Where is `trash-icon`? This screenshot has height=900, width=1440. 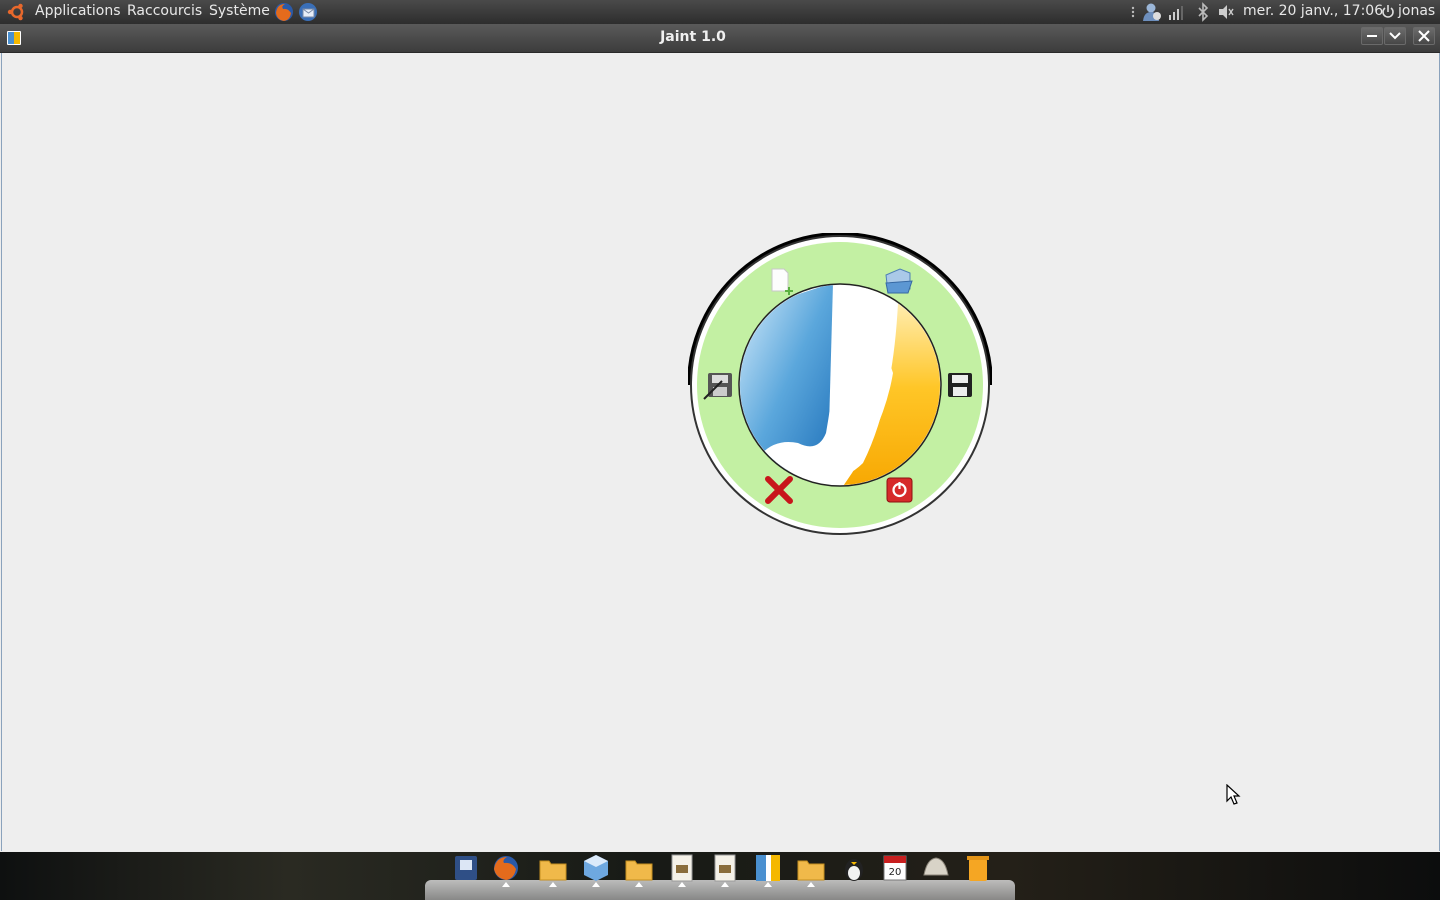 trash-icon is located at coordinates (978, 868).